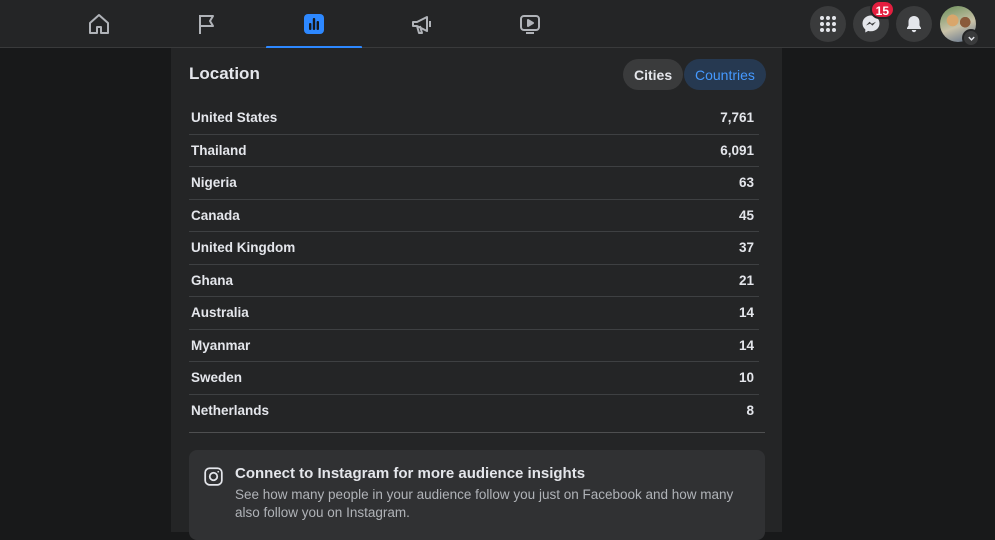 This screenshot has width=995, height=540. What do you see at coordinates (737, 150) in the screenshot?
I see `country-value: 6,091` at bounding box center [737, 150].